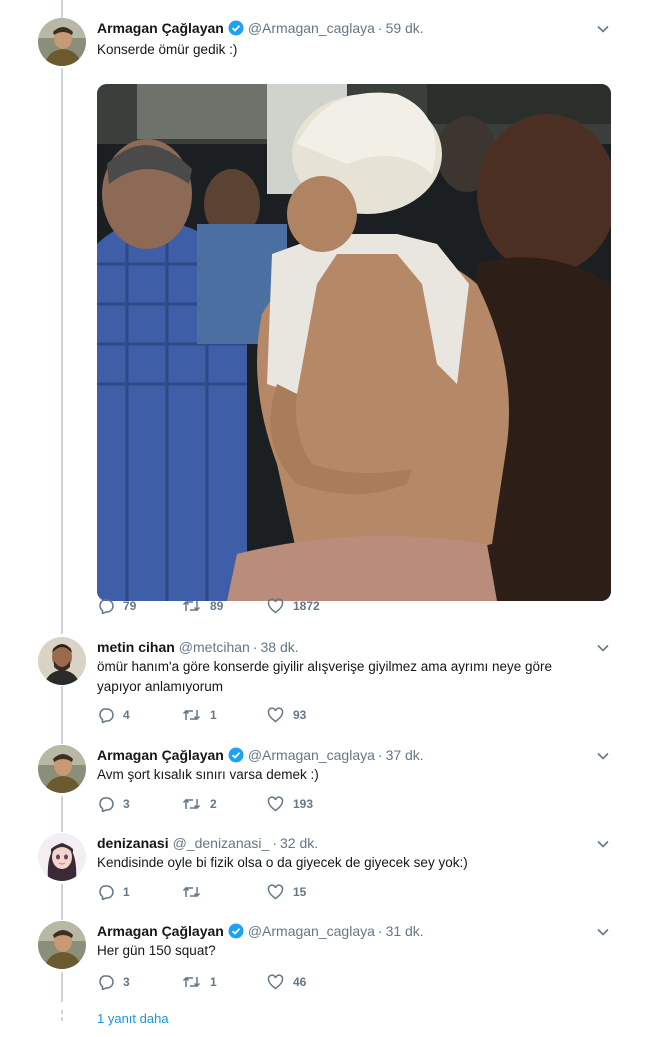  Describe the element at coordinates (300, 715) in the screenshot. I see `like-count: 93` at that location.